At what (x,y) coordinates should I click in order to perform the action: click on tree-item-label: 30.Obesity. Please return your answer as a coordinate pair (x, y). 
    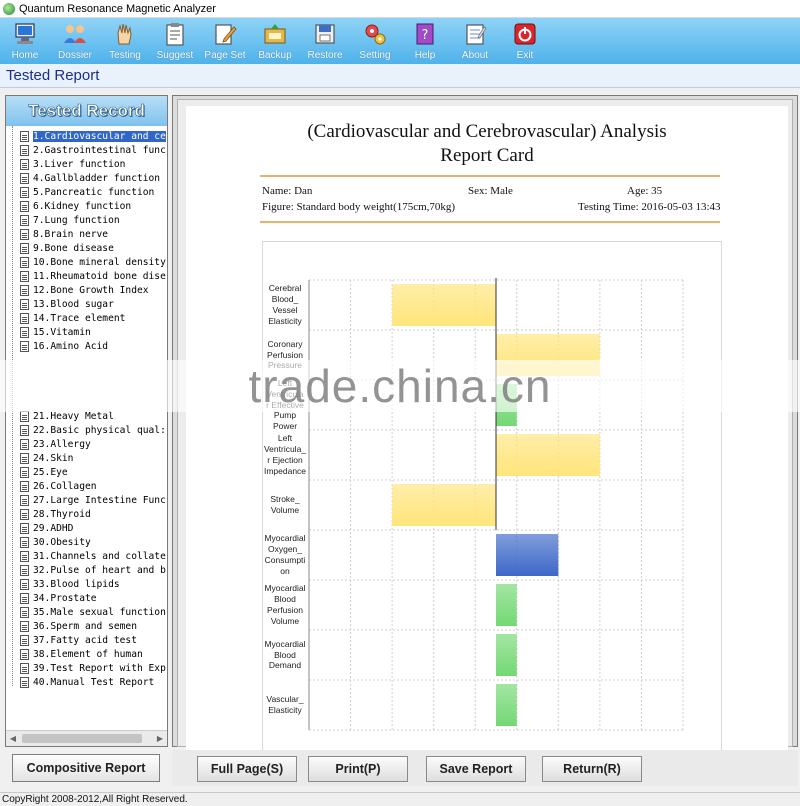
    Looking at the image, I should click on (62, 542).